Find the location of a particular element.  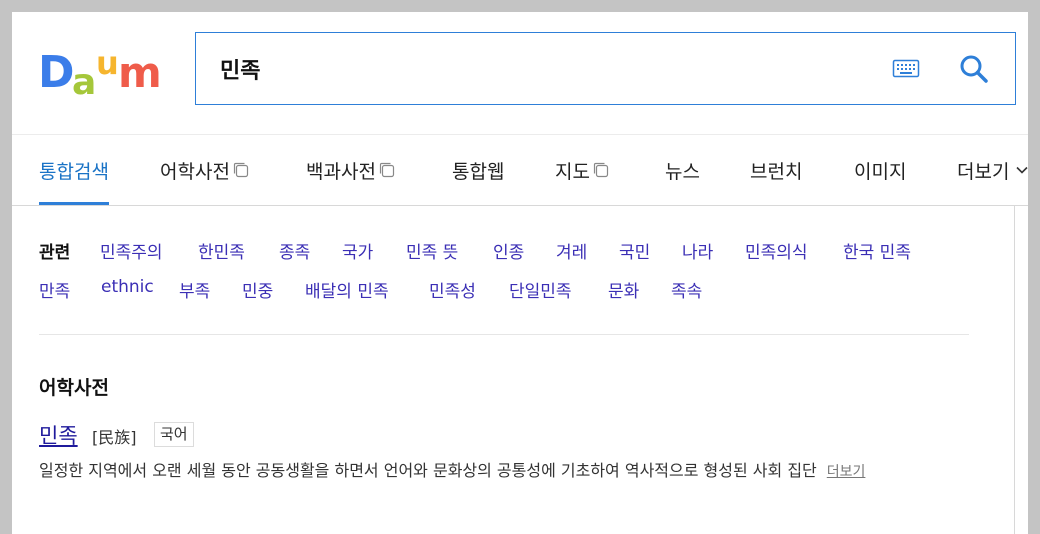

tab-images: 이미지 is located at coordinates (880, 170).